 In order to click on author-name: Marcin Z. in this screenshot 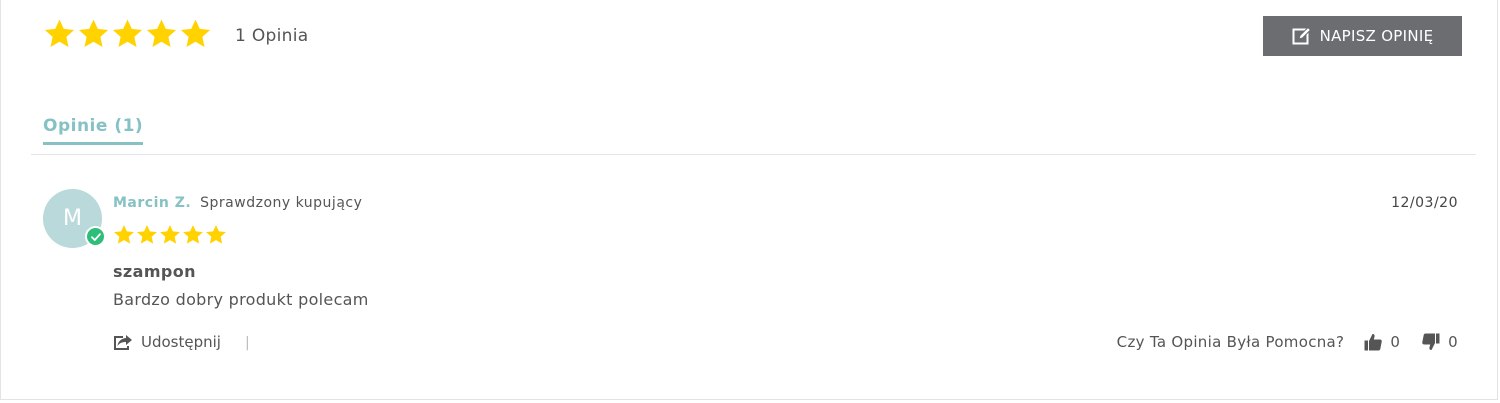, I will do `click(152, 203)`.